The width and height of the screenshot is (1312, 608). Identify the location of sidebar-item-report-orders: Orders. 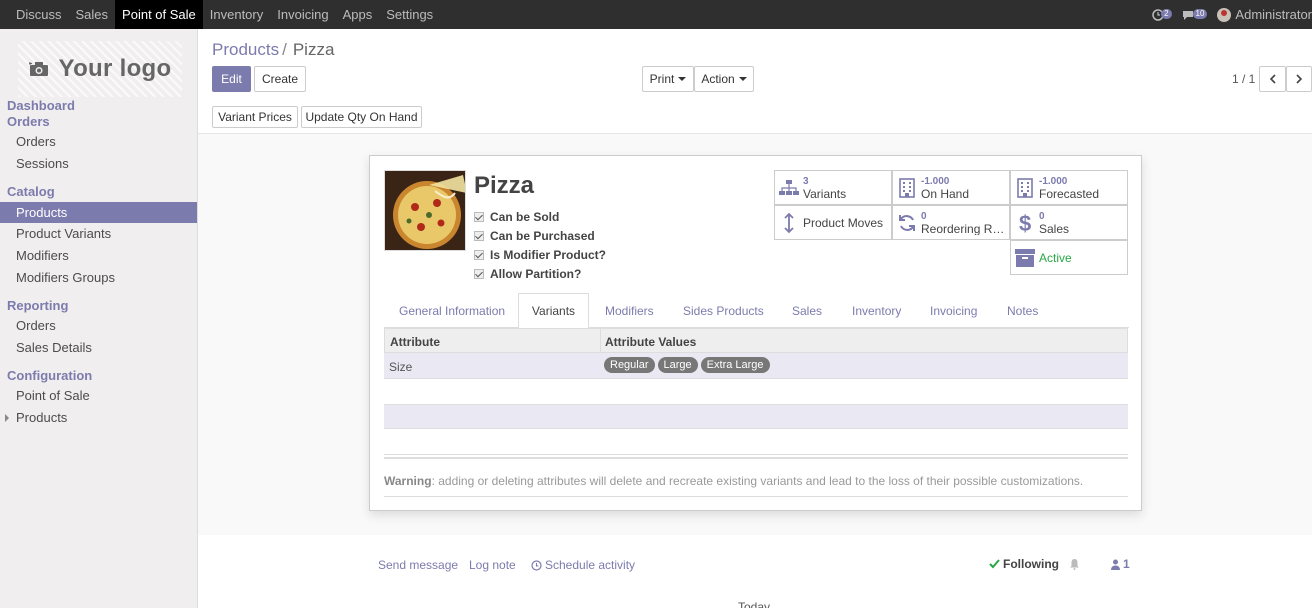
(98, 325).